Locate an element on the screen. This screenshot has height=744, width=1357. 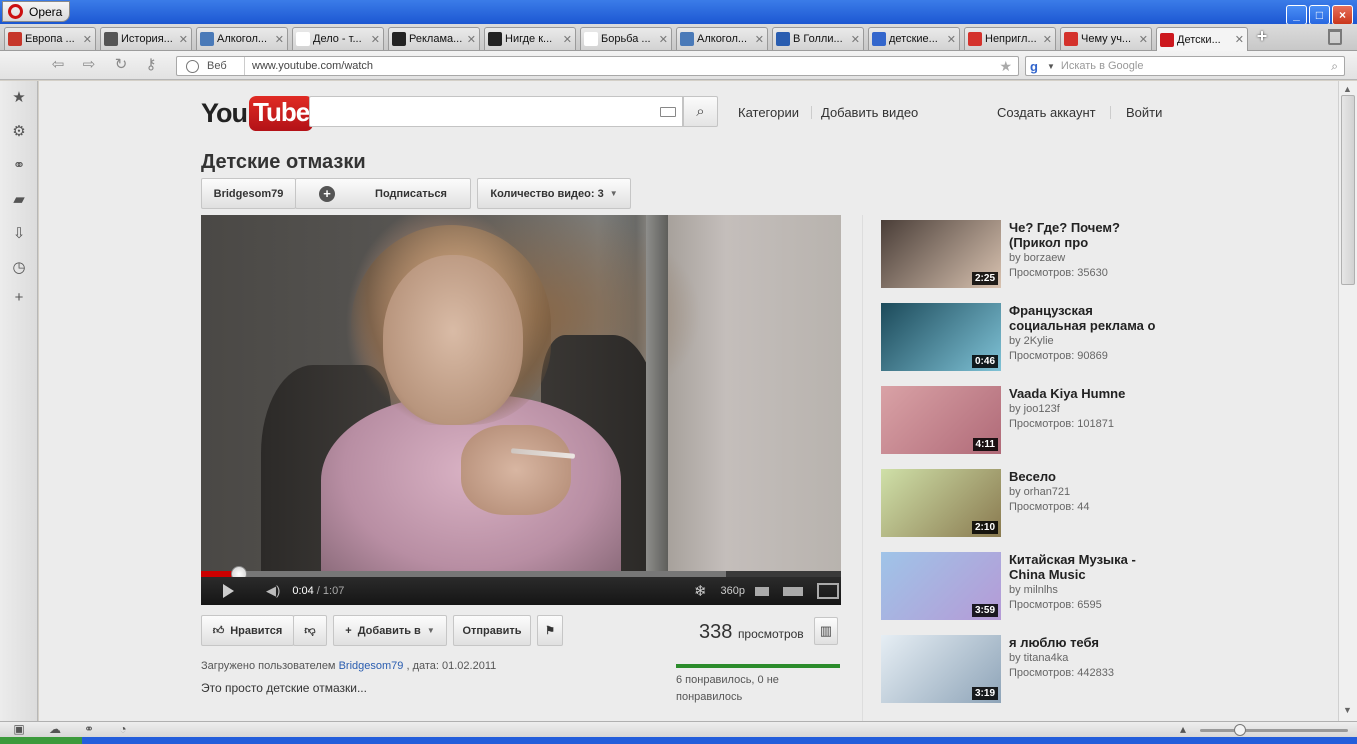
zoom-slider-handle is located at coordinates (1240, 730).